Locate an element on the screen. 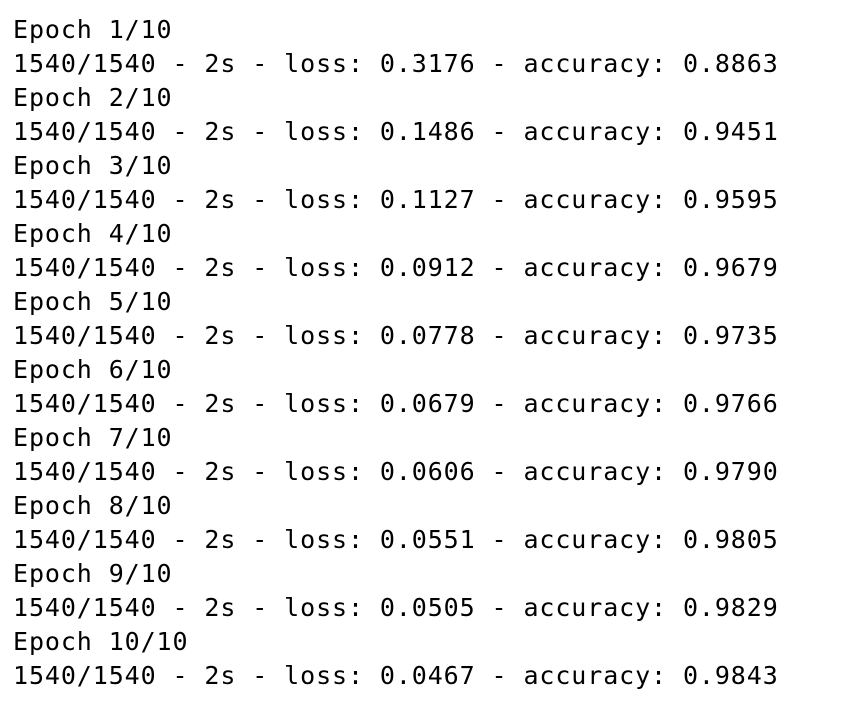 This screenshot has width=862, height=706. epoch-header-line: Epoch 8/10 is located at coordinates (93, 505).